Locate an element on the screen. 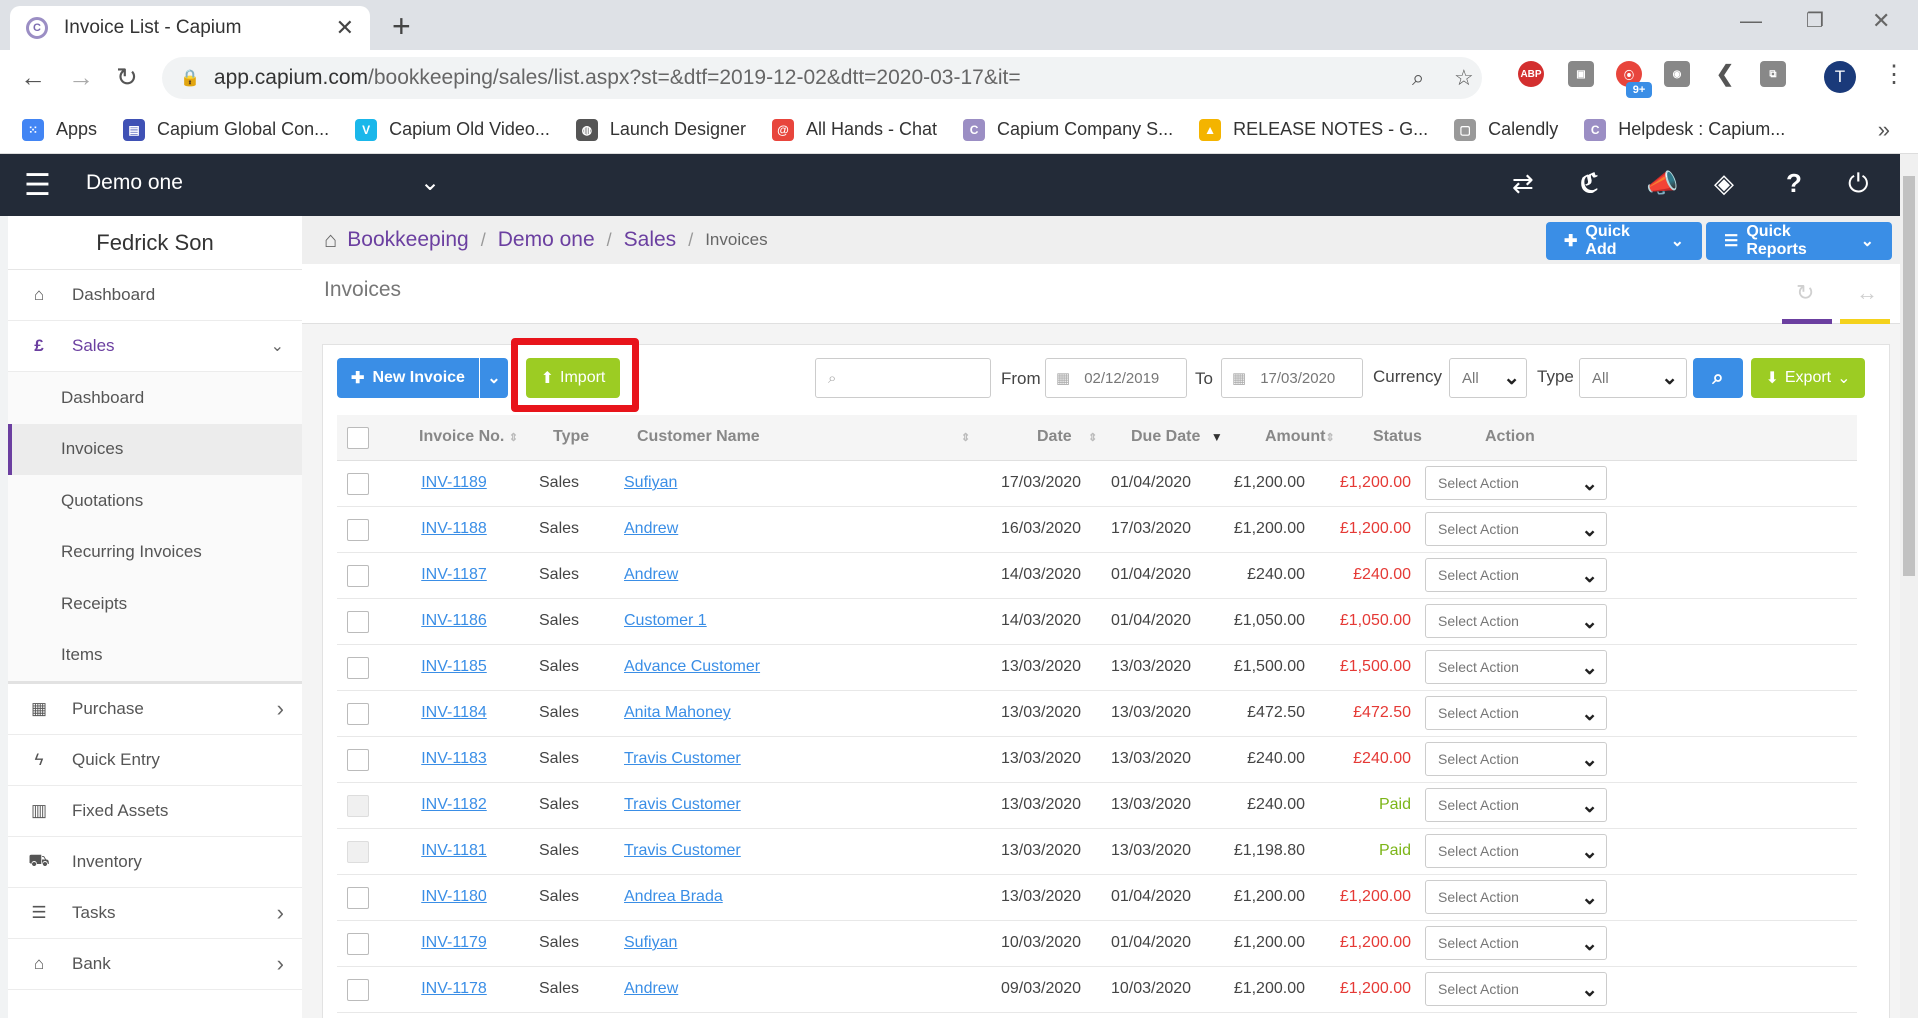  restore-icon: ❐ is located at coordinates (1815, 20).